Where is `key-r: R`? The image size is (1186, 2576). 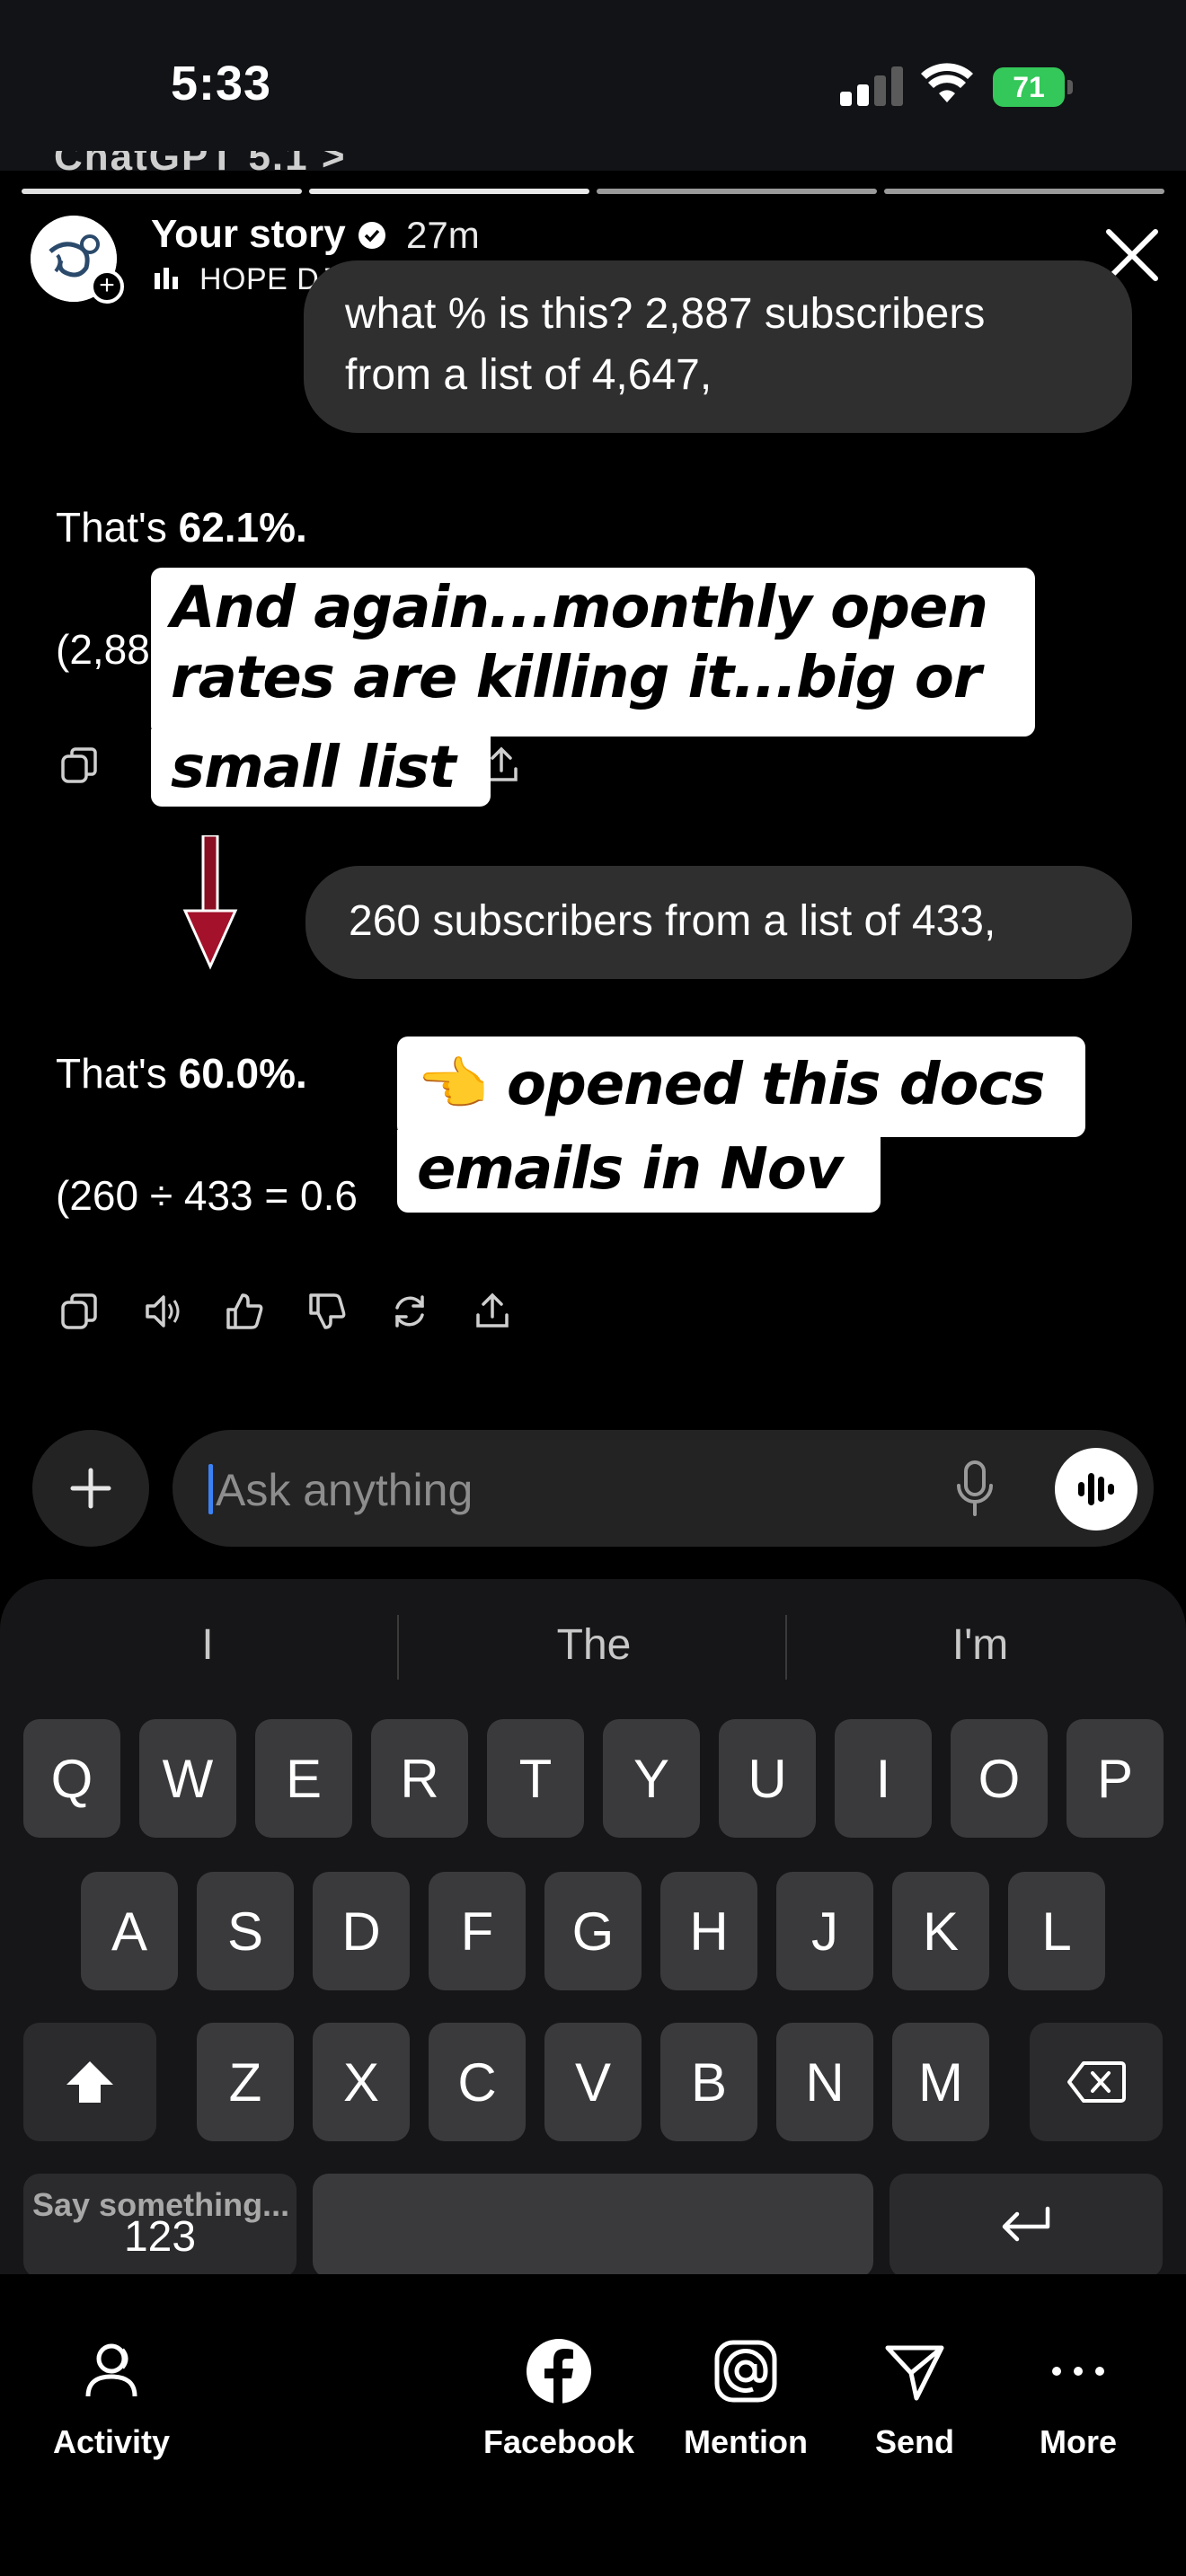
key-r: R is located at coordinates (419, 1778).